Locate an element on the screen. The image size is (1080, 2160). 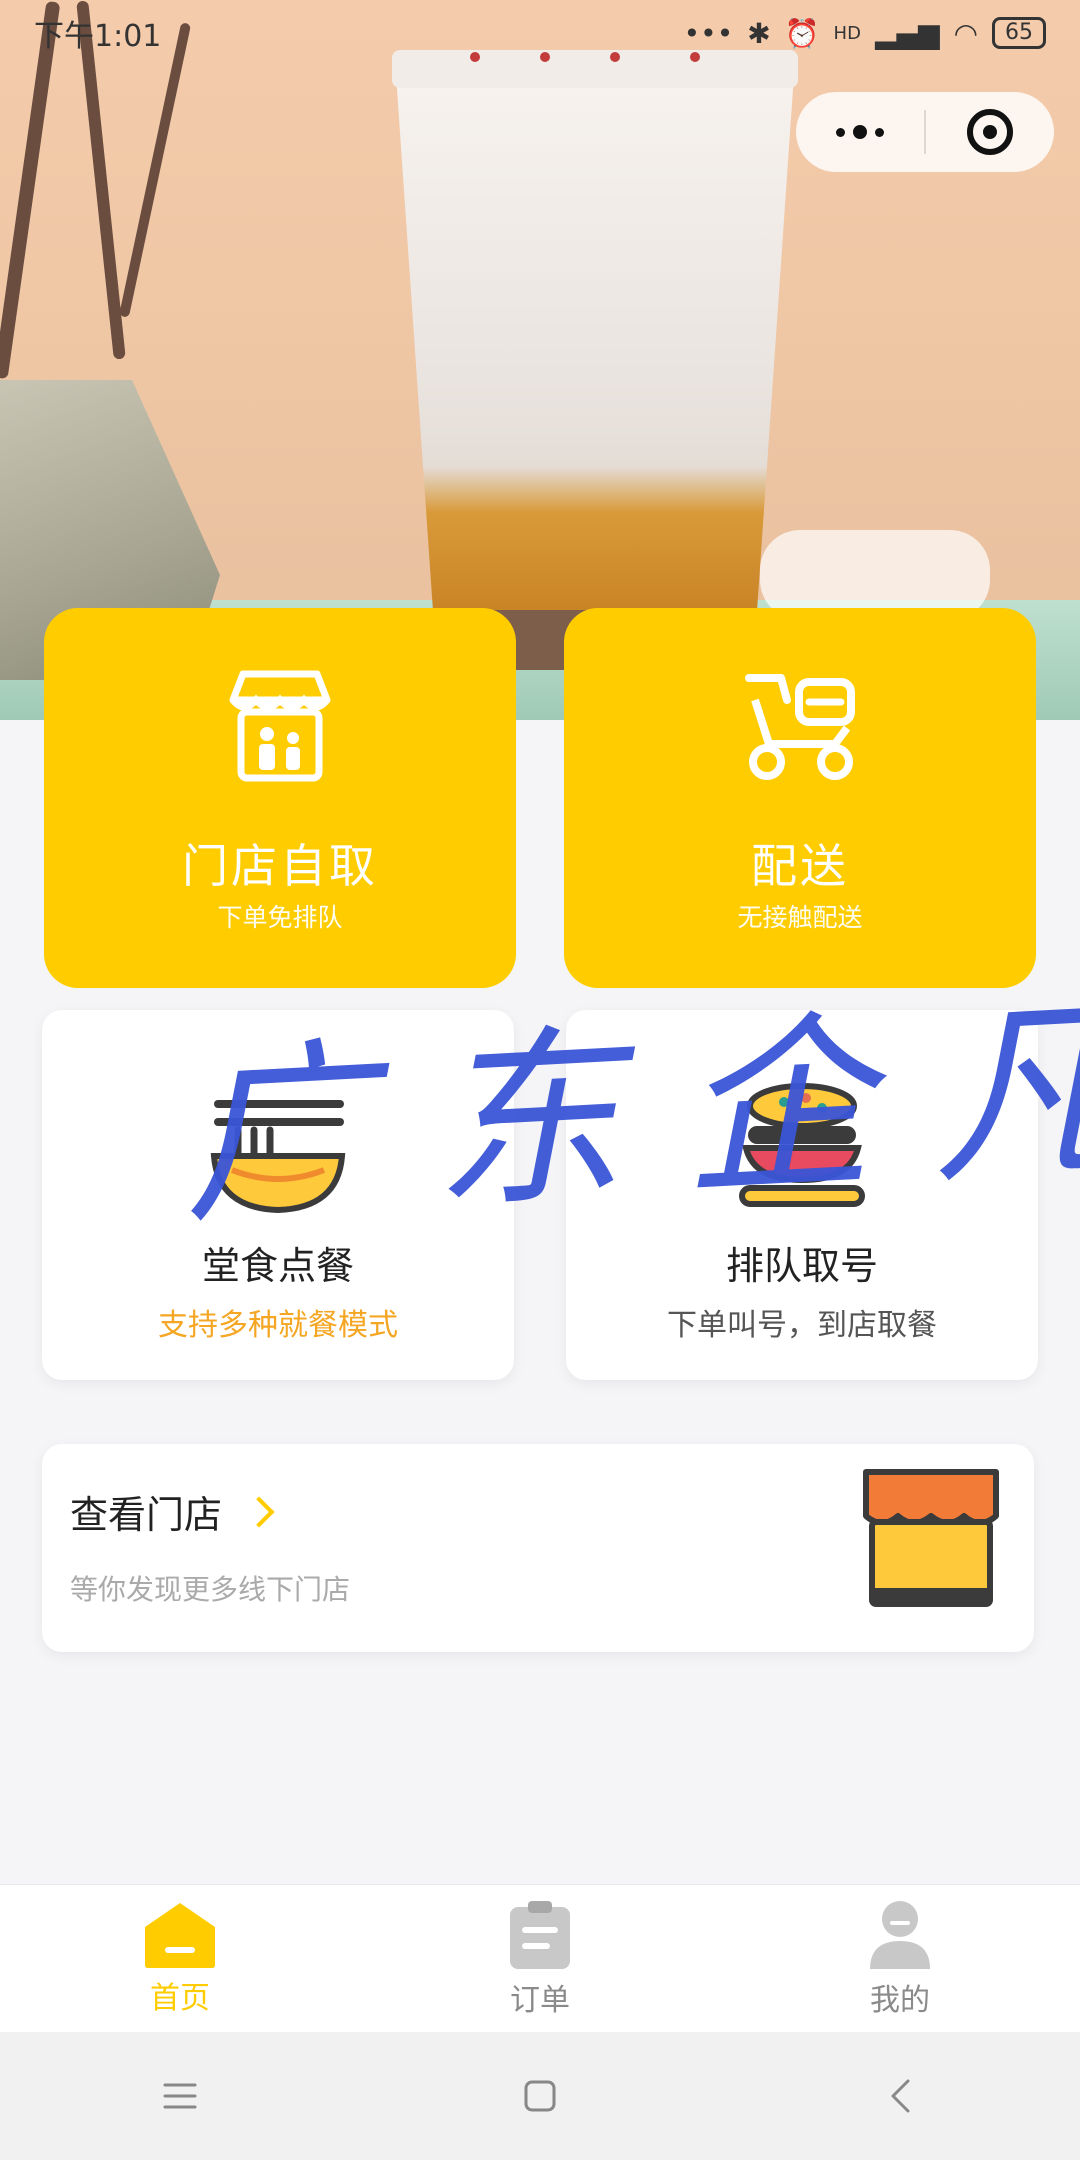
system-nav-bar is located at coordinates (540, 2096).